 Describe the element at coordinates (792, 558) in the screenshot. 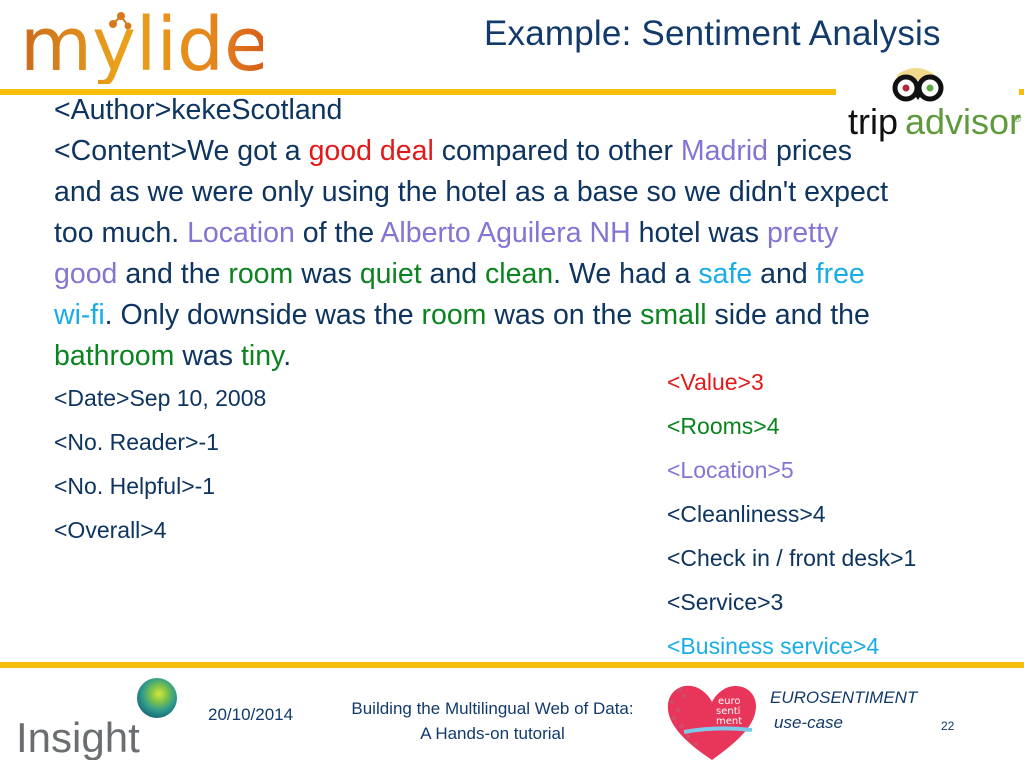

I see `rating-check-in: <Check in / front desk>1` at that location.